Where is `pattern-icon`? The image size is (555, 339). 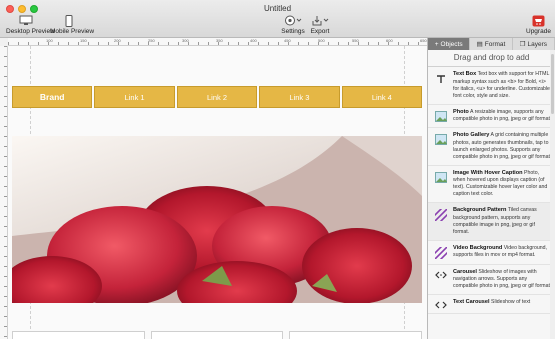 pattern-icon is located at coordinates (441, 221).